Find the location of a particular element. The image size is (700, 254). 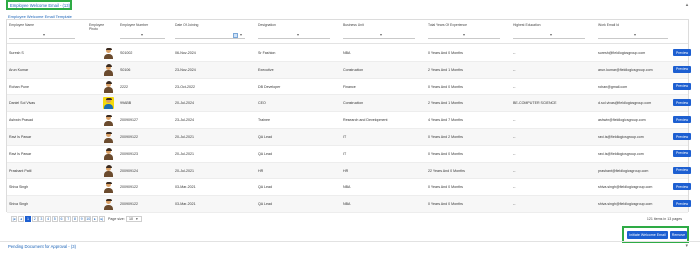

filter-highest-education is located at coordinates (549, 36).